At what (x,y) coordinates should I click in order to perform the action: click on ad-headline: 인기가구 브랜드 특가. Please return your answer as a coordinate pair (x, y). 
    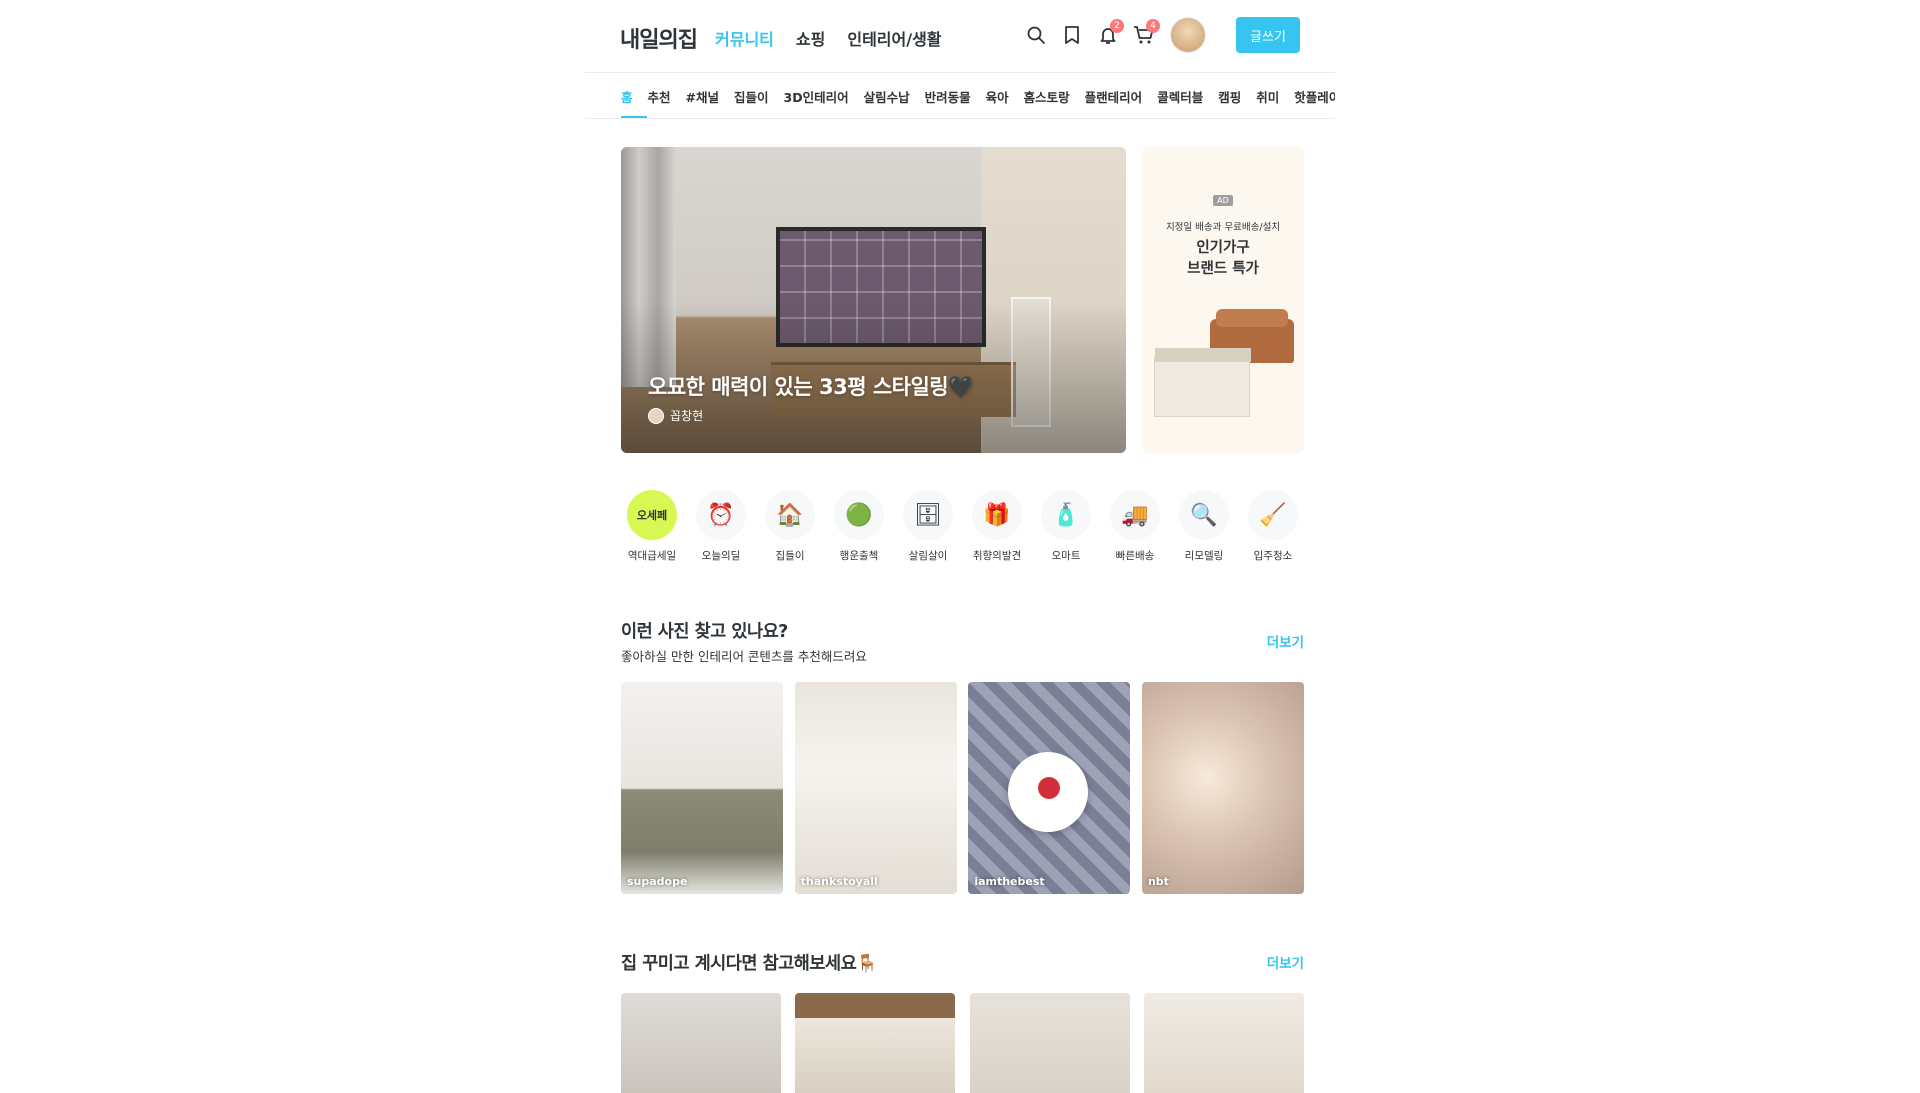
    Looking at the image, I should click on (1223, 259).